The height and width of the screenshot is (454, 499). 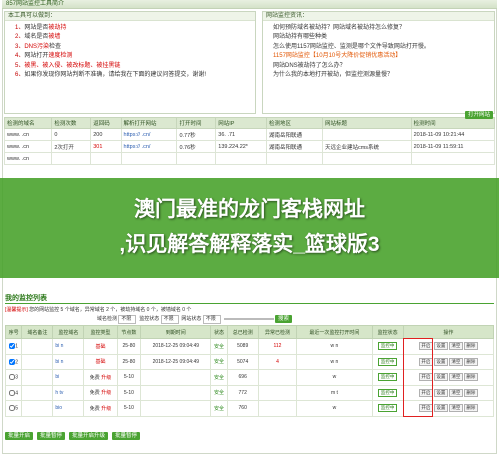 What do you see at coordinates (68, 408) in the screenshot?
I see `monitored-domain: bio` at bounding box center [68, 408].